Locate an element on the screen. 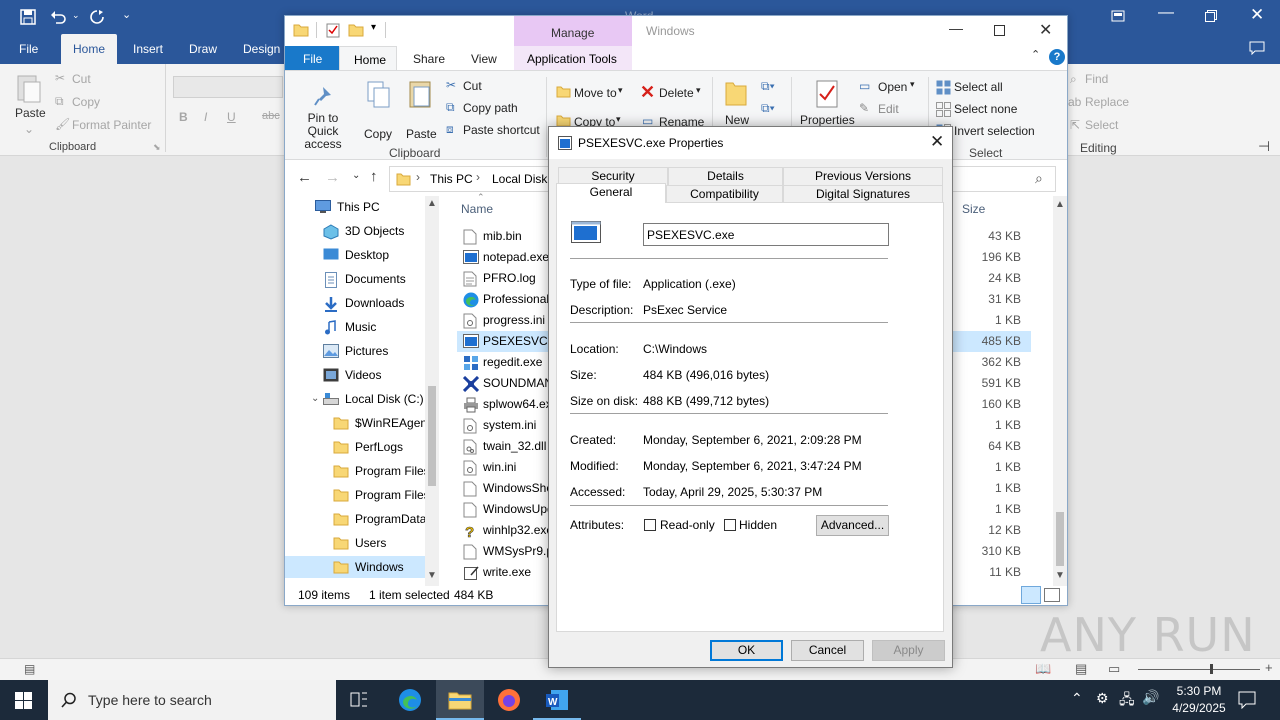  delete-button: Delete is located at coordinates (676, 93).